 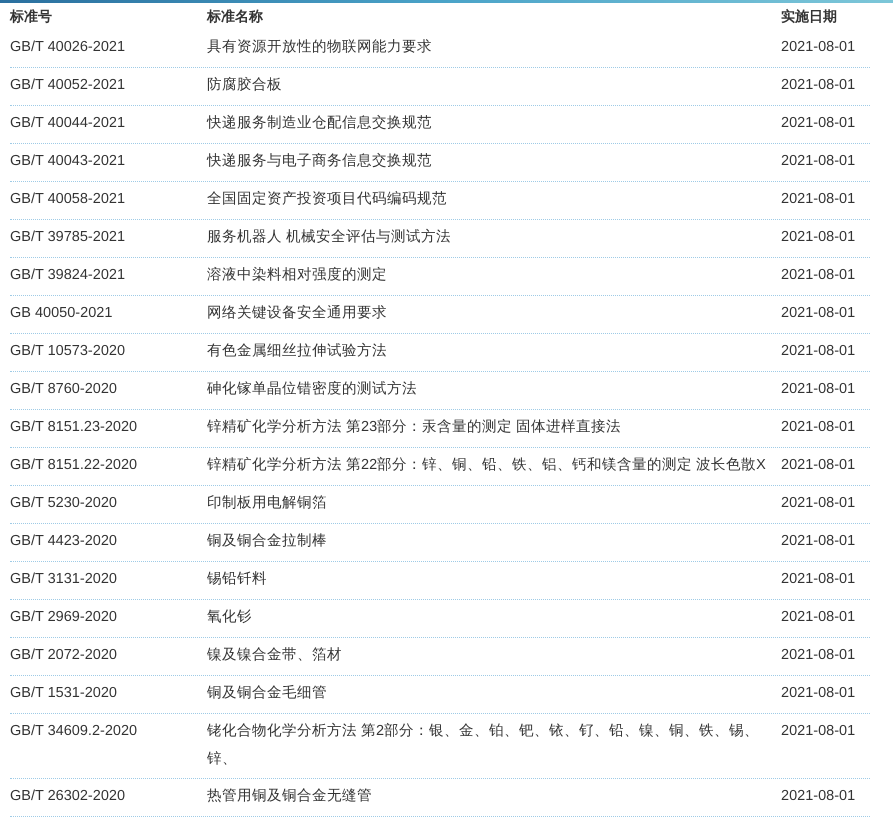 What do you see at coordinates (237, 579) in the screenshot?
I see `table-cell-text: 锡铅钎料` at bounding box center [237, 579].